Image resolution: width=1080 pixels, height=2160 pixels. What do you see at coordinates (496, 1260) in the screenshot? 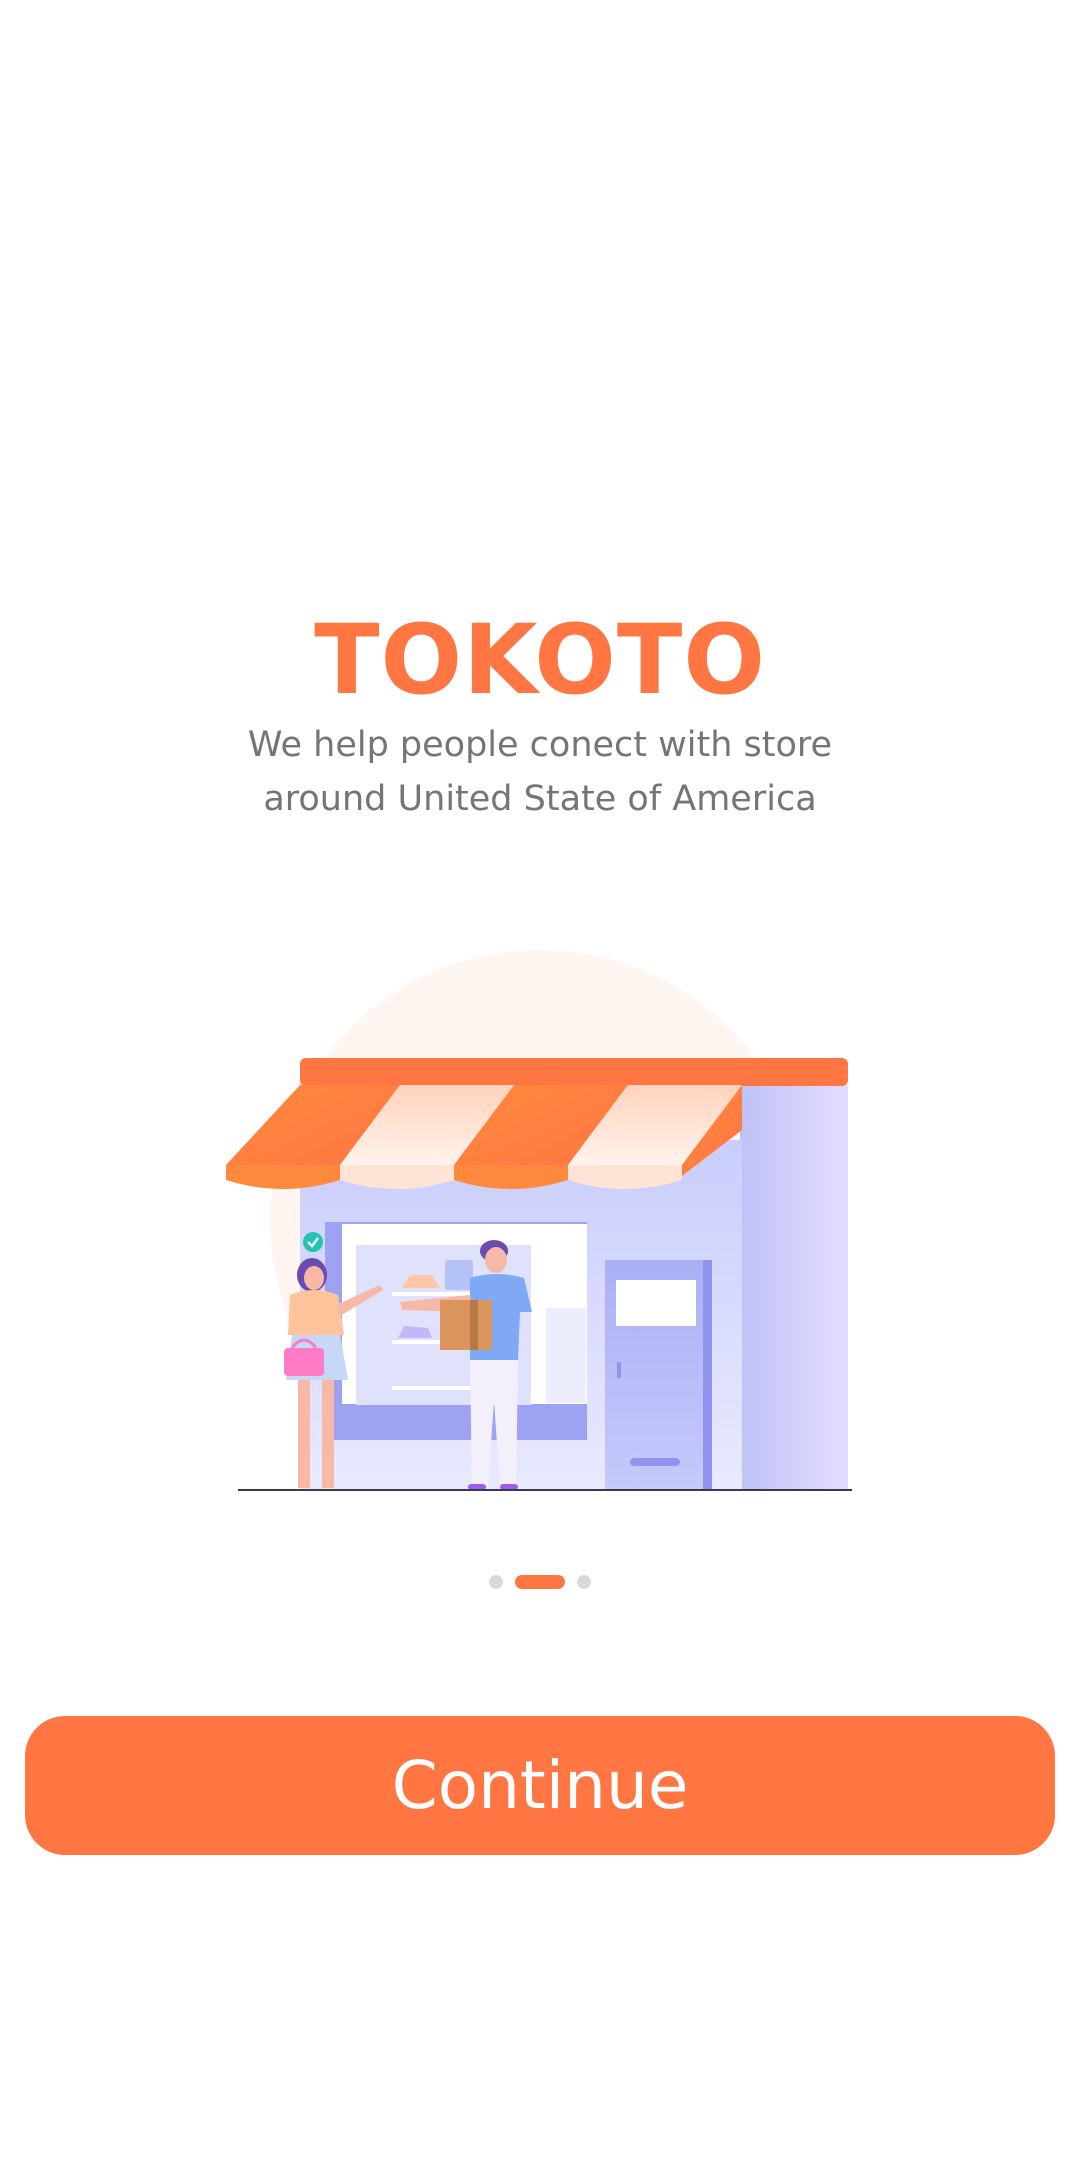
I see `man-face` at bounding box center [496, 1260].